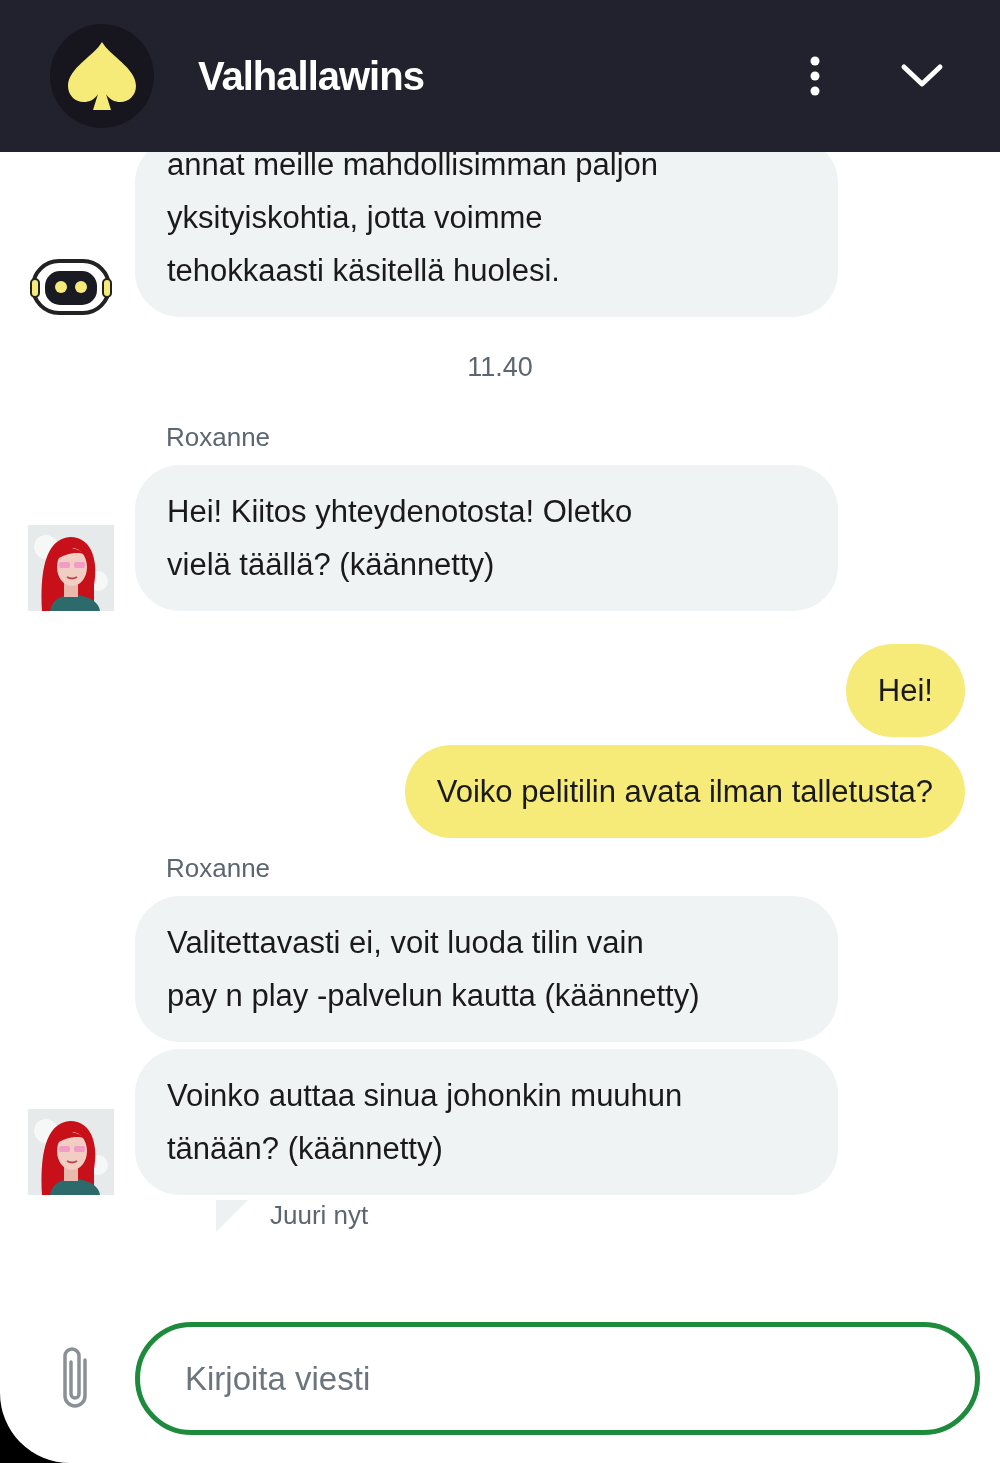  What do you see at coordinates (905, 690) in the screenshot?
I see `user-message: Hei!` at bounding box center [905, 690].